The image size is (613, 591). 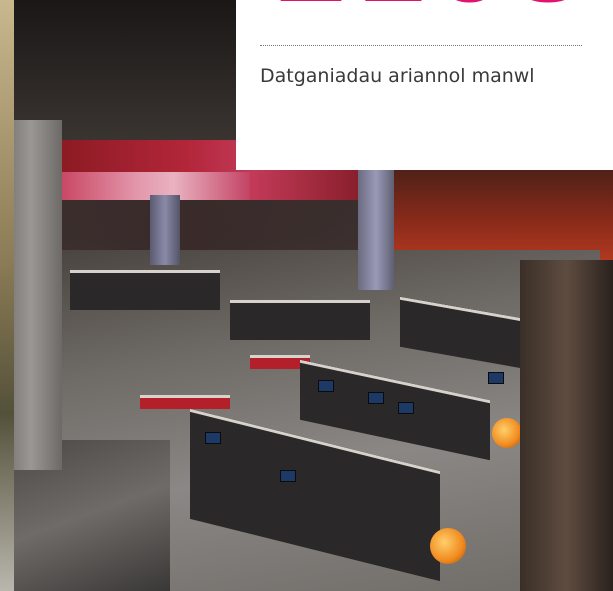 I want to click on headline-figure: £108, so click(x=431, y=9).